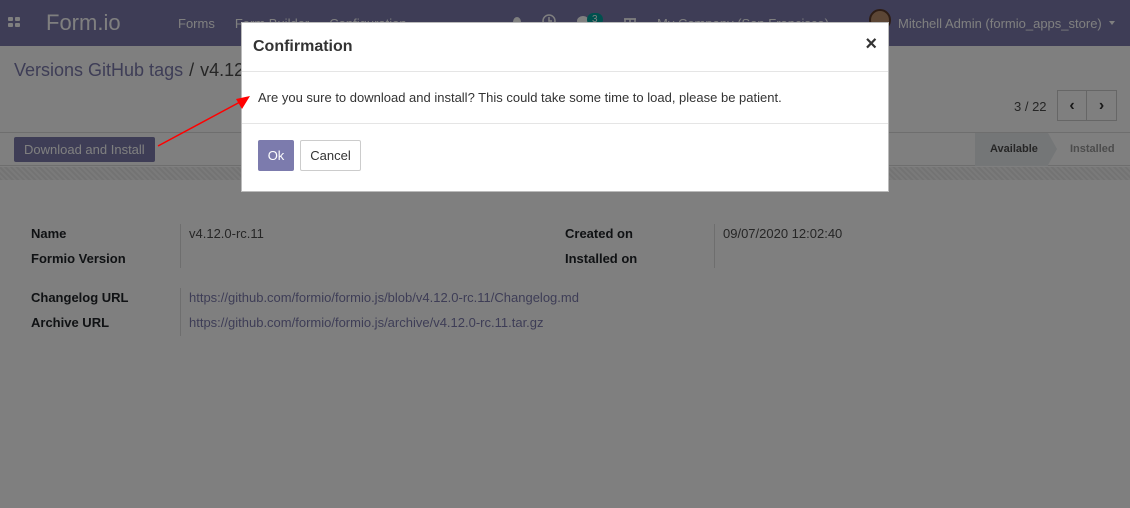  What do you see at coordinates (330, 155) in the screenshot?
I see `cancel-button: Cancel` at bounding box center [330, 155].